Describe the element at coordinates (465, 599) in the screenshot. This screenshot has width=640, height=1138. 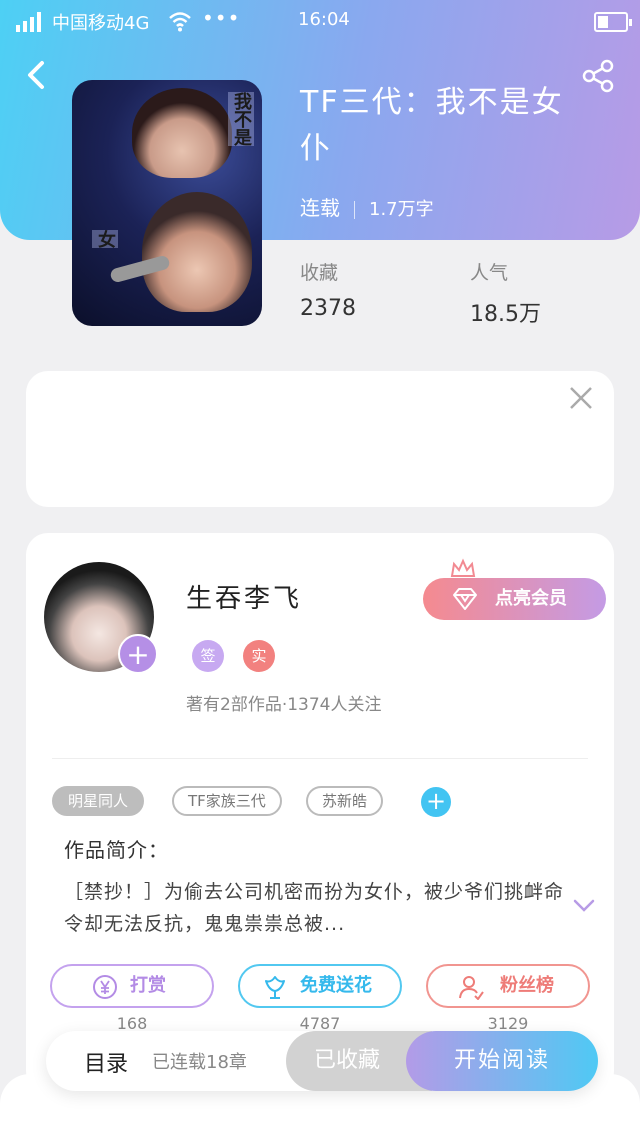
I see `diamond-icon` at that location.